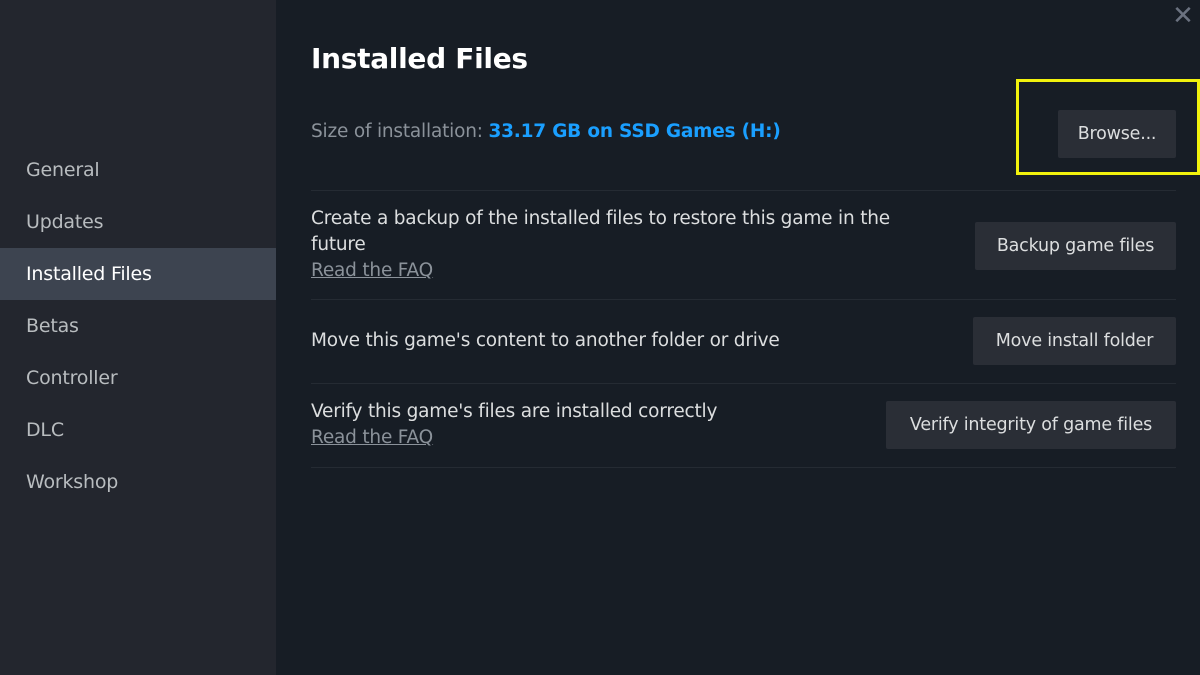  I want to click on sidebar-item-workshop: Workshop, so click(138, 482).